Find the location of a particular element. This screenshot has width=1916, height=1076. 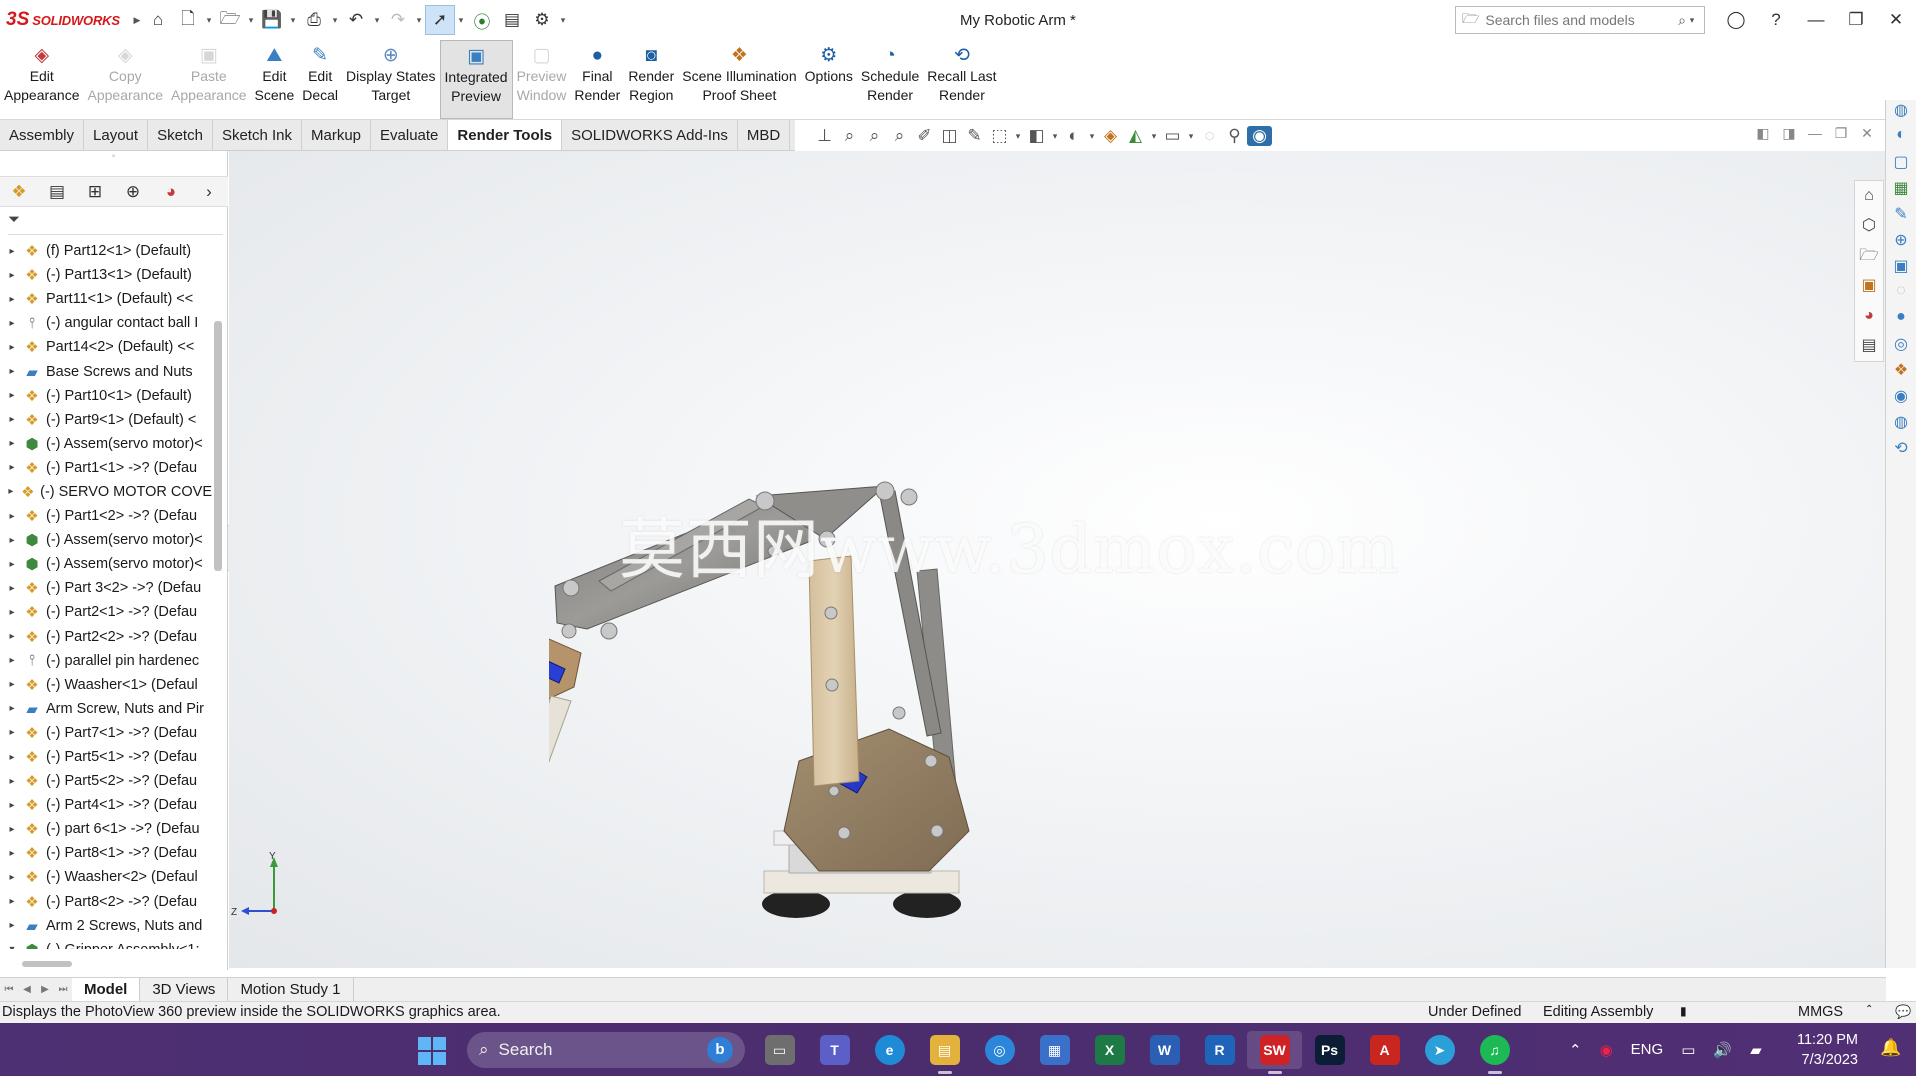

tree-item: ▸ ❖ (-) Part4<1> ->? (Defau is located at coordinates (106, 805).